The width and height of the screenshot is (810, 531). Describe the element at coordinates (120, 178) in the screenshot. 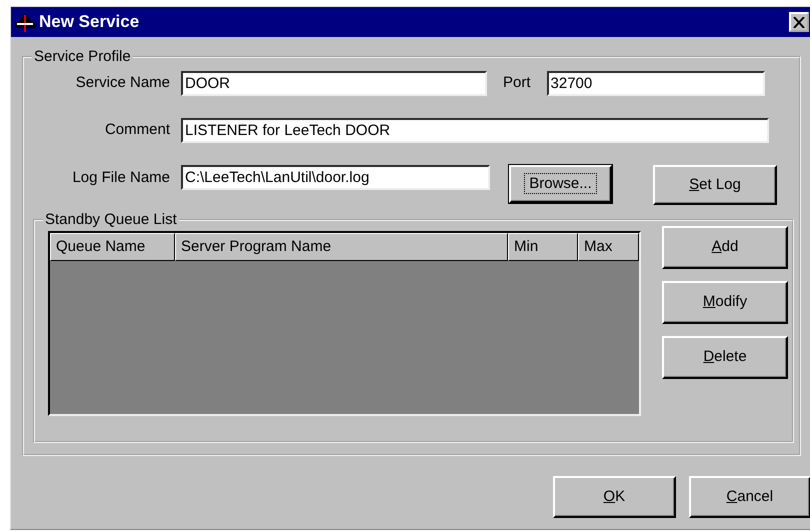

I see `field-label: Log File Name` at that location.